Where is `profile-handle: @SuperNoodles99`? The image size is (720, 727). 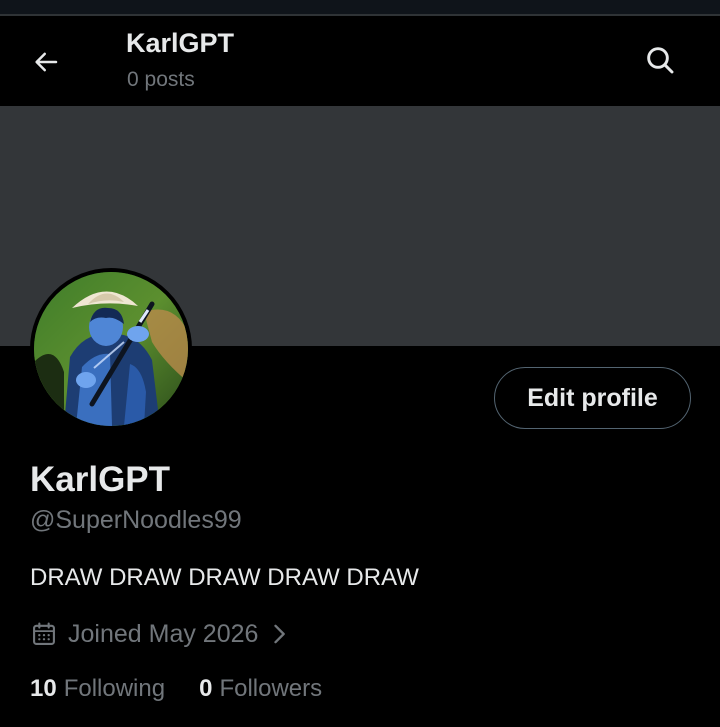
profile-handle: @SuperNoodles99 is located at coordinates (136, 520).